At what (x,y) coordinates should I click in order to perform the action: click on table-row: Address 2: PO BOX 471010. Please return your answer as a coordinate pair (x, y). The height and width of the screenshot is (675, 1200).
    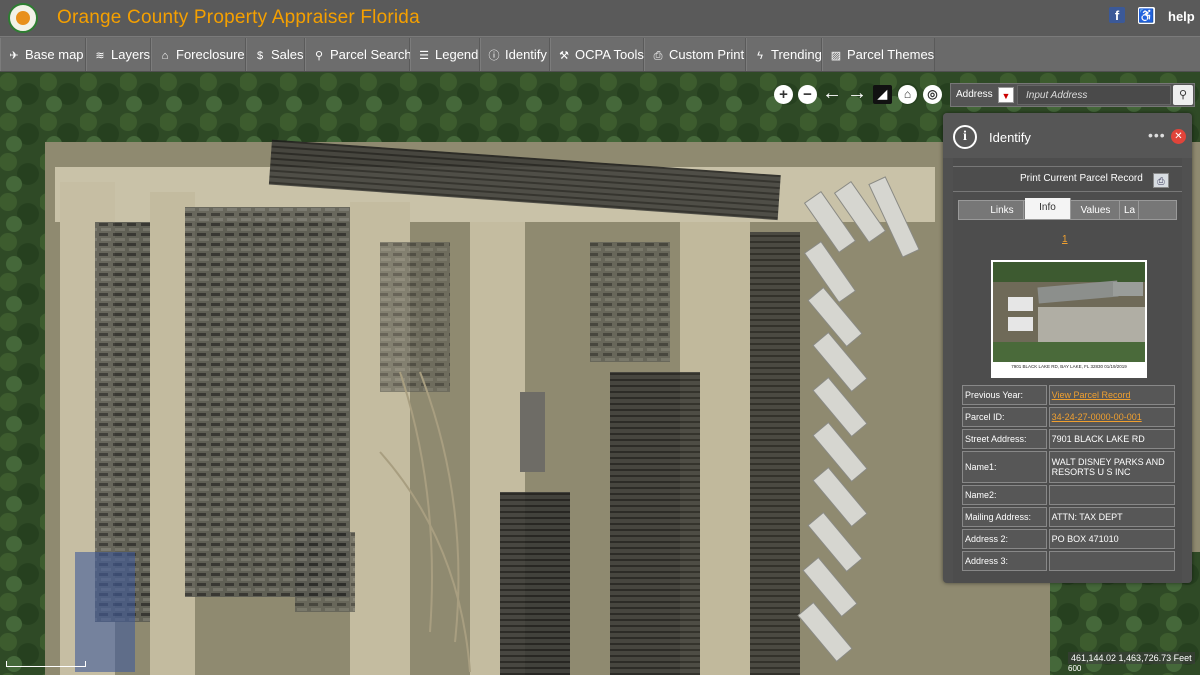
    Looking at the image, I should click on (1068, 539).